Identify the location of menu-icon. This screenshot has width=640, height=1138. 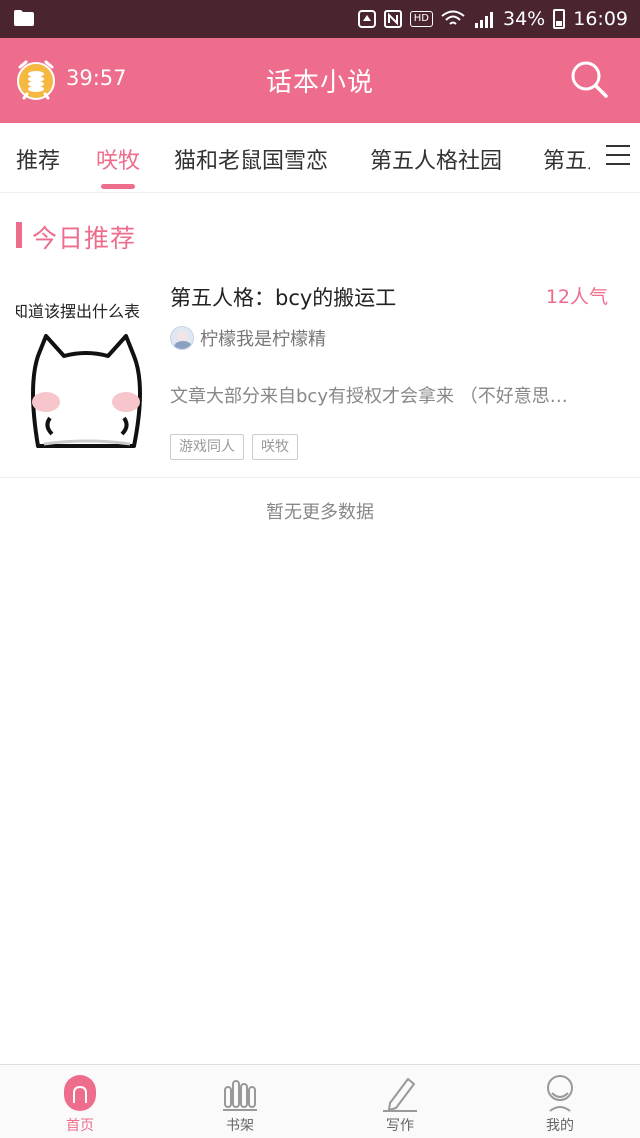
(618, 157).